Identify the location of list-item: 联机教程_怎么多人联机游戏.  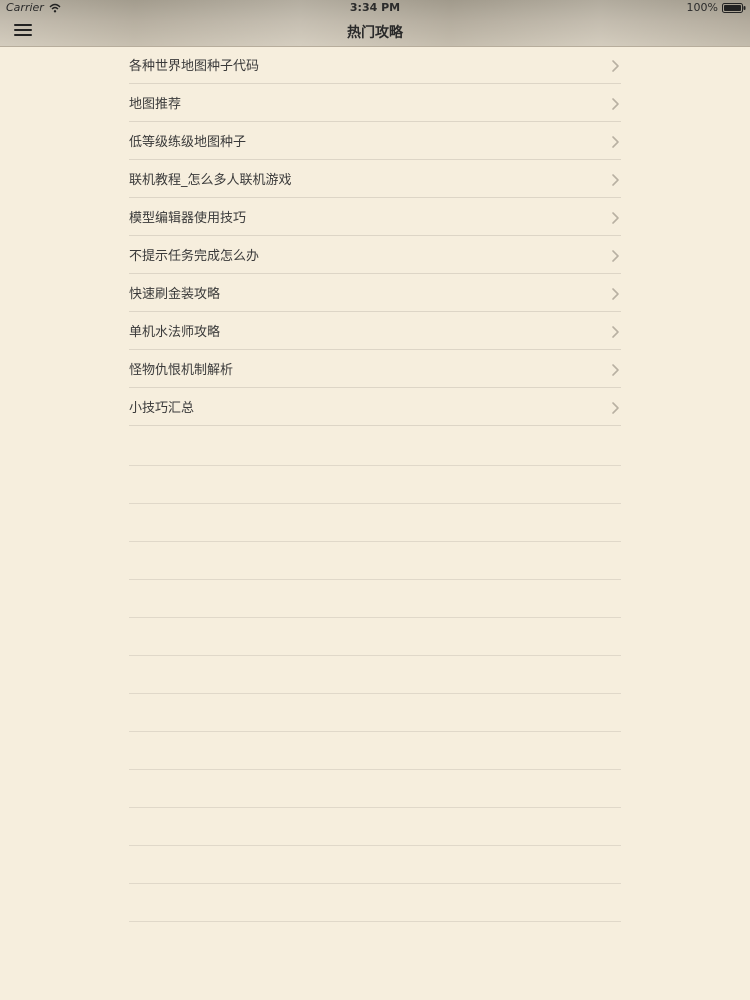
(375, 179).